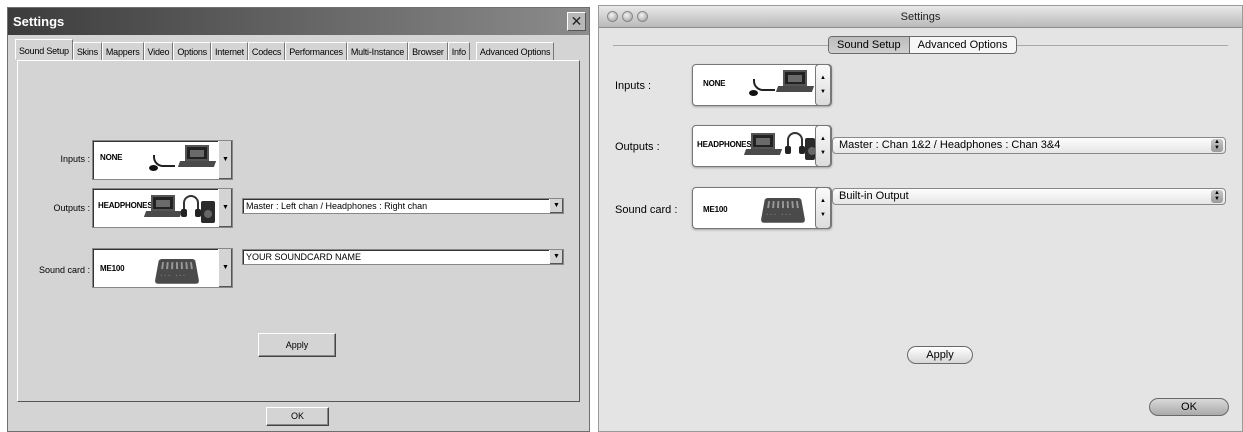 The height and width of the screenshot is (432, 1243). I want to click on tab-multi-instance: Multi-Instance, so click(377, 51).